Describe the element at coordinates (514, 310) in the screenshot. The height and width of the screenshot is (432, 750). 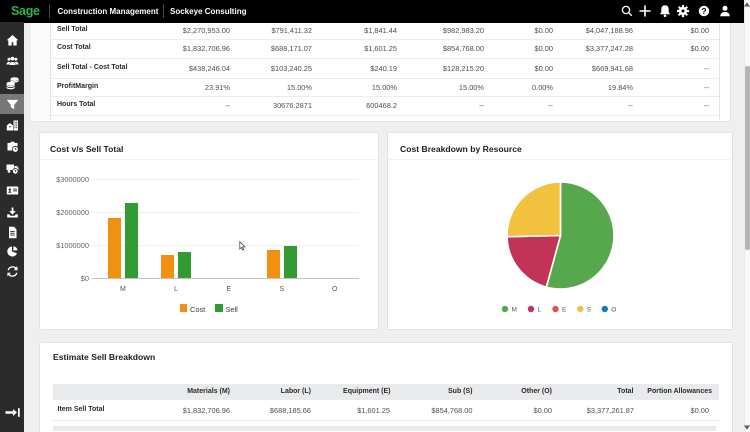
I see `svg-text: M` at that location.